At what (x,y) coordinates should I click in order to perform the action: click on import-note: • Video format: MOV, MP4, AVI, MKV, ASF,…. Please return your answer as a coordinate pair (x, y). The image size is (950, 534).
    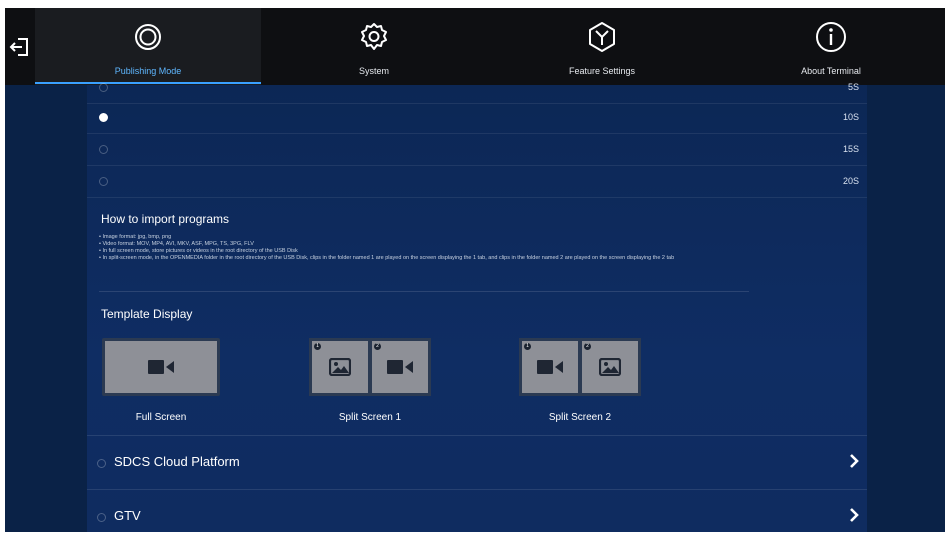
    Looking at the image, I should click on (176, 244).